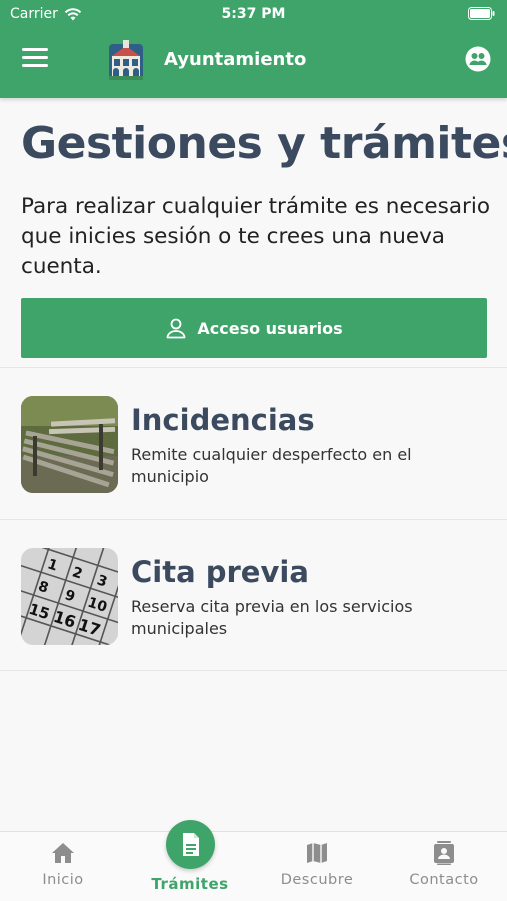 Image resolution: width=507 pixels, height=901 pixels. I want to click on tab-label-descubre: Descubre, so click(317, 880).